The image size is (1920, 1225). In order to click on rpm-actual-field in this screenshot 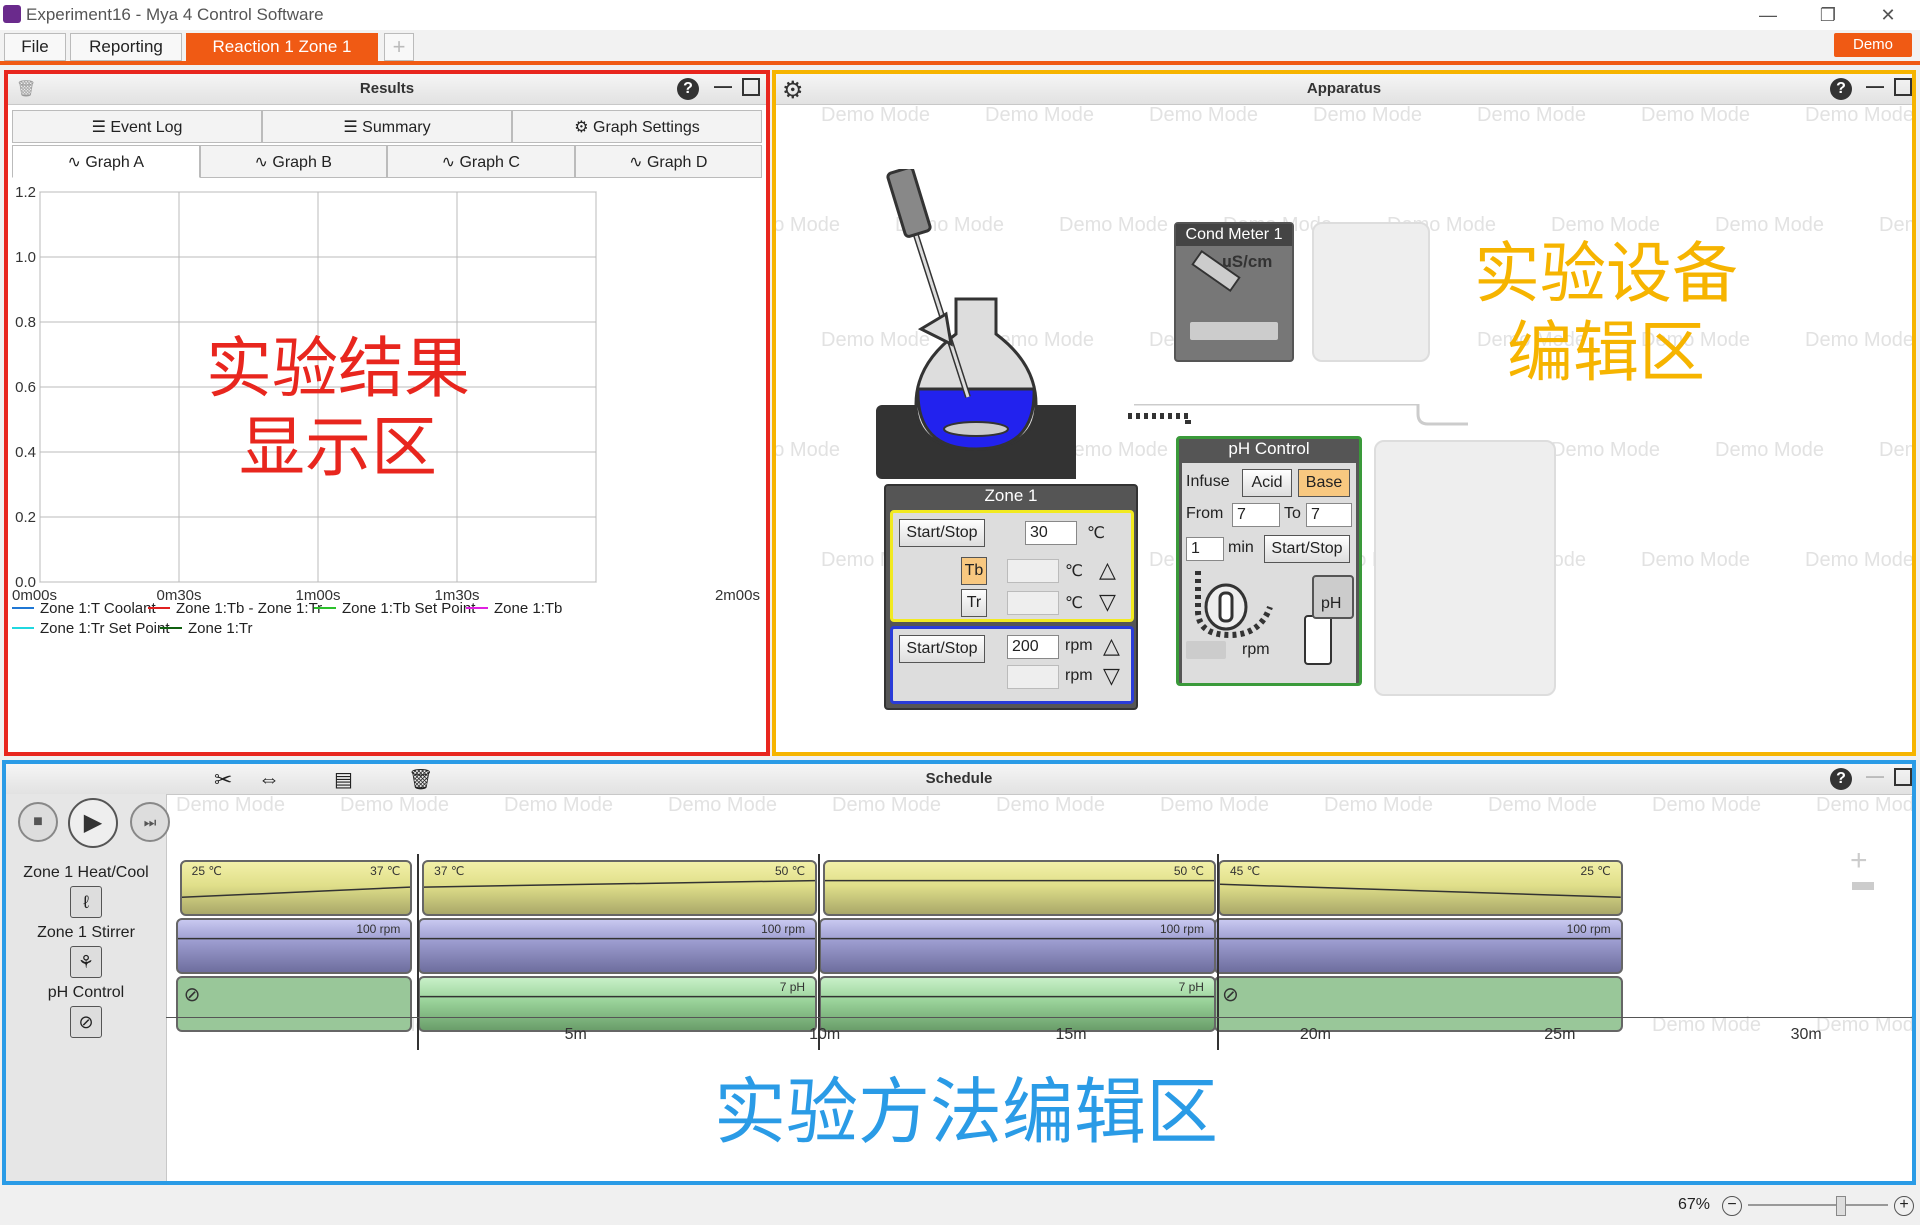, I will do `click(1033, 677)`.